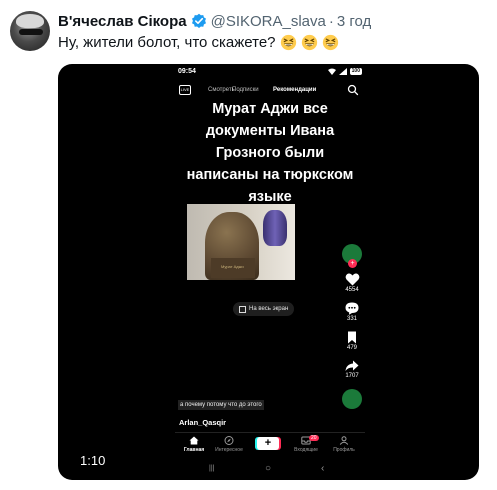  Describe the element at coordinates (352, 256) in the screenshot. I see `creator-avatar: +` at that location.